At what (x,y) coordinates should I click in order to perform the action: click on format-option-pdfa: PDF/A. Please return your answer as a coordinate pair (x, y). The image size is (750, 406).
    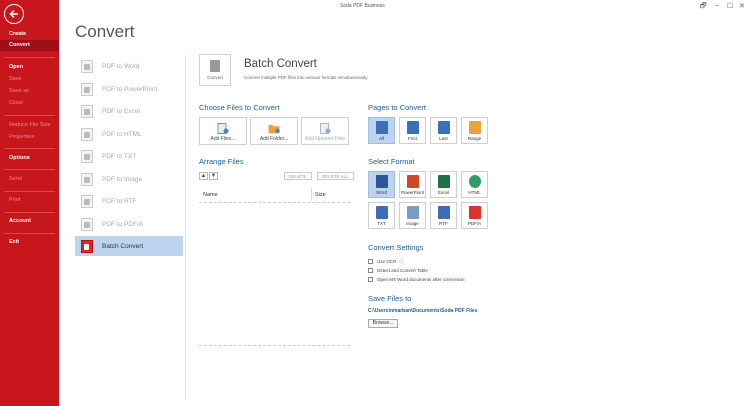
    Looking at the image, I should click on (474, 215).